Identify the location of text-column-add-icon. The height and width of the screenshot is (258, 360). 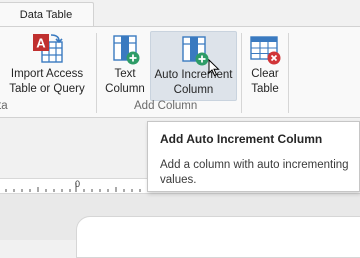
(126, 50).